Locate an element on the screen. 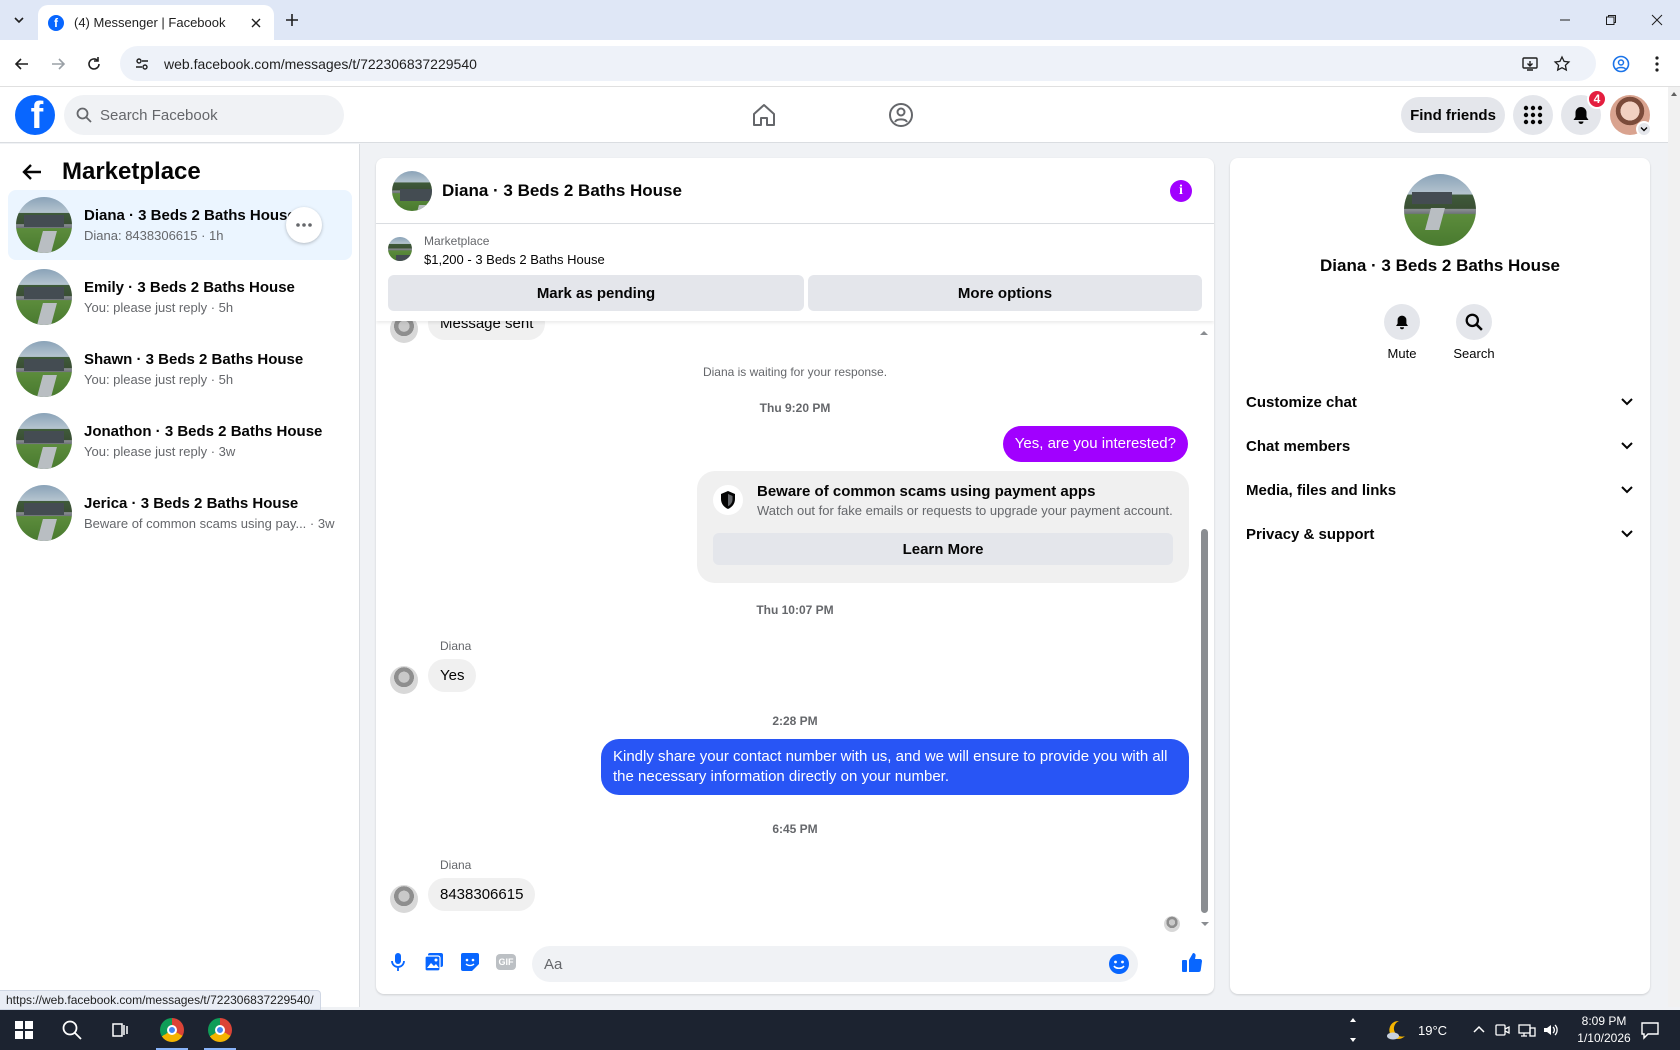 The height and width of the screenshot is (1050, 1680). task-view-button is located at coordinates (120, 1030).